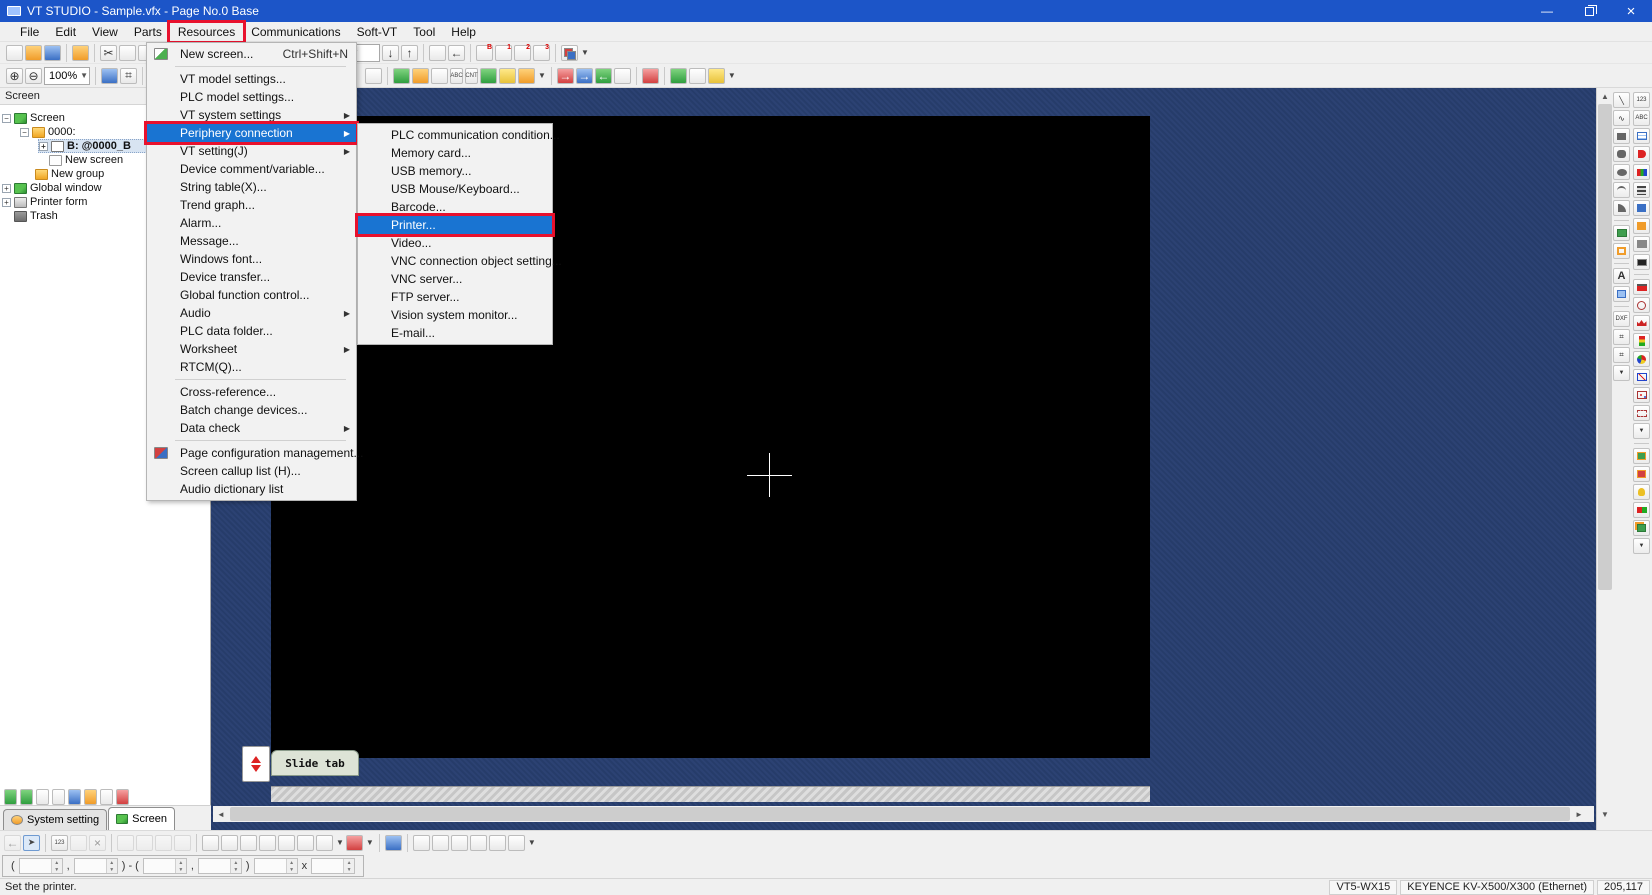 Image resolution: width=1652 pixels, height=895 pixels. Describe the element at coordinates (95, 866) in the screenshot. I see `y1-spinner: ▲ ▼` at that location.